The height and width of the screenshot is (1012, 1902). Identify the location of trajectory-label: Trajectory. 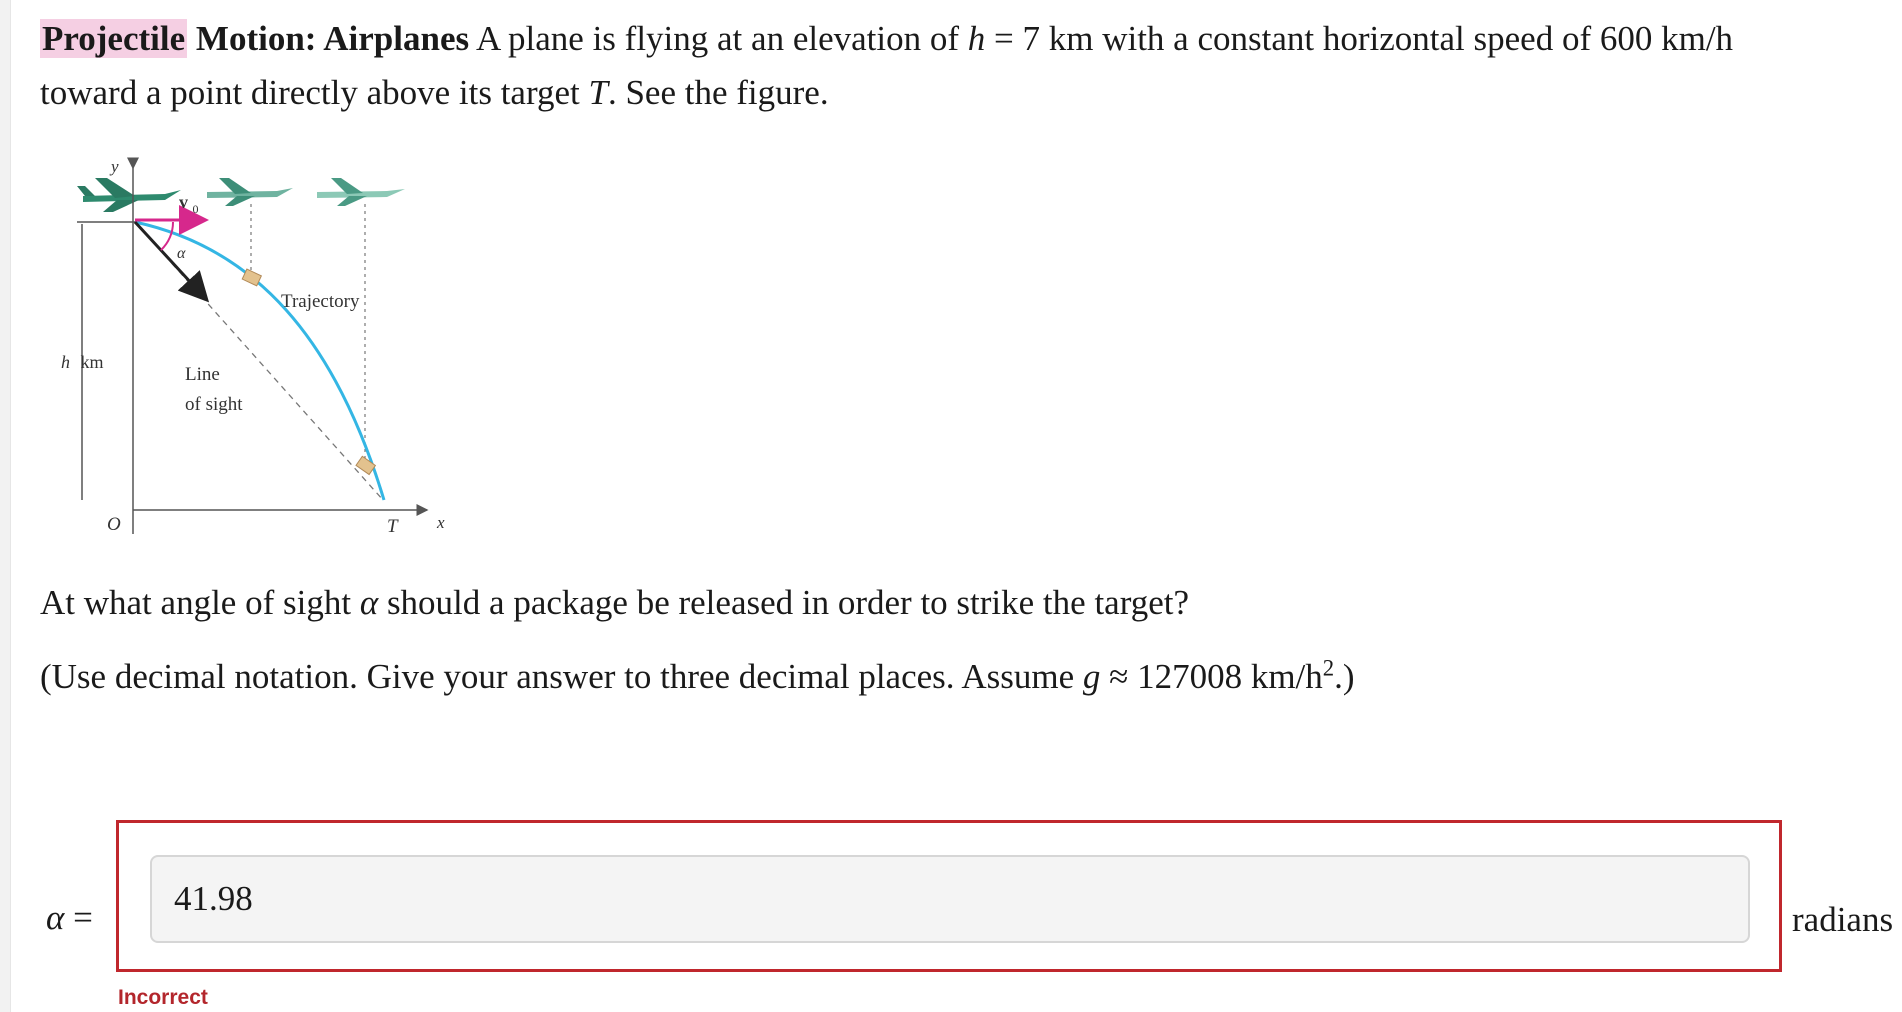
(320, 301).